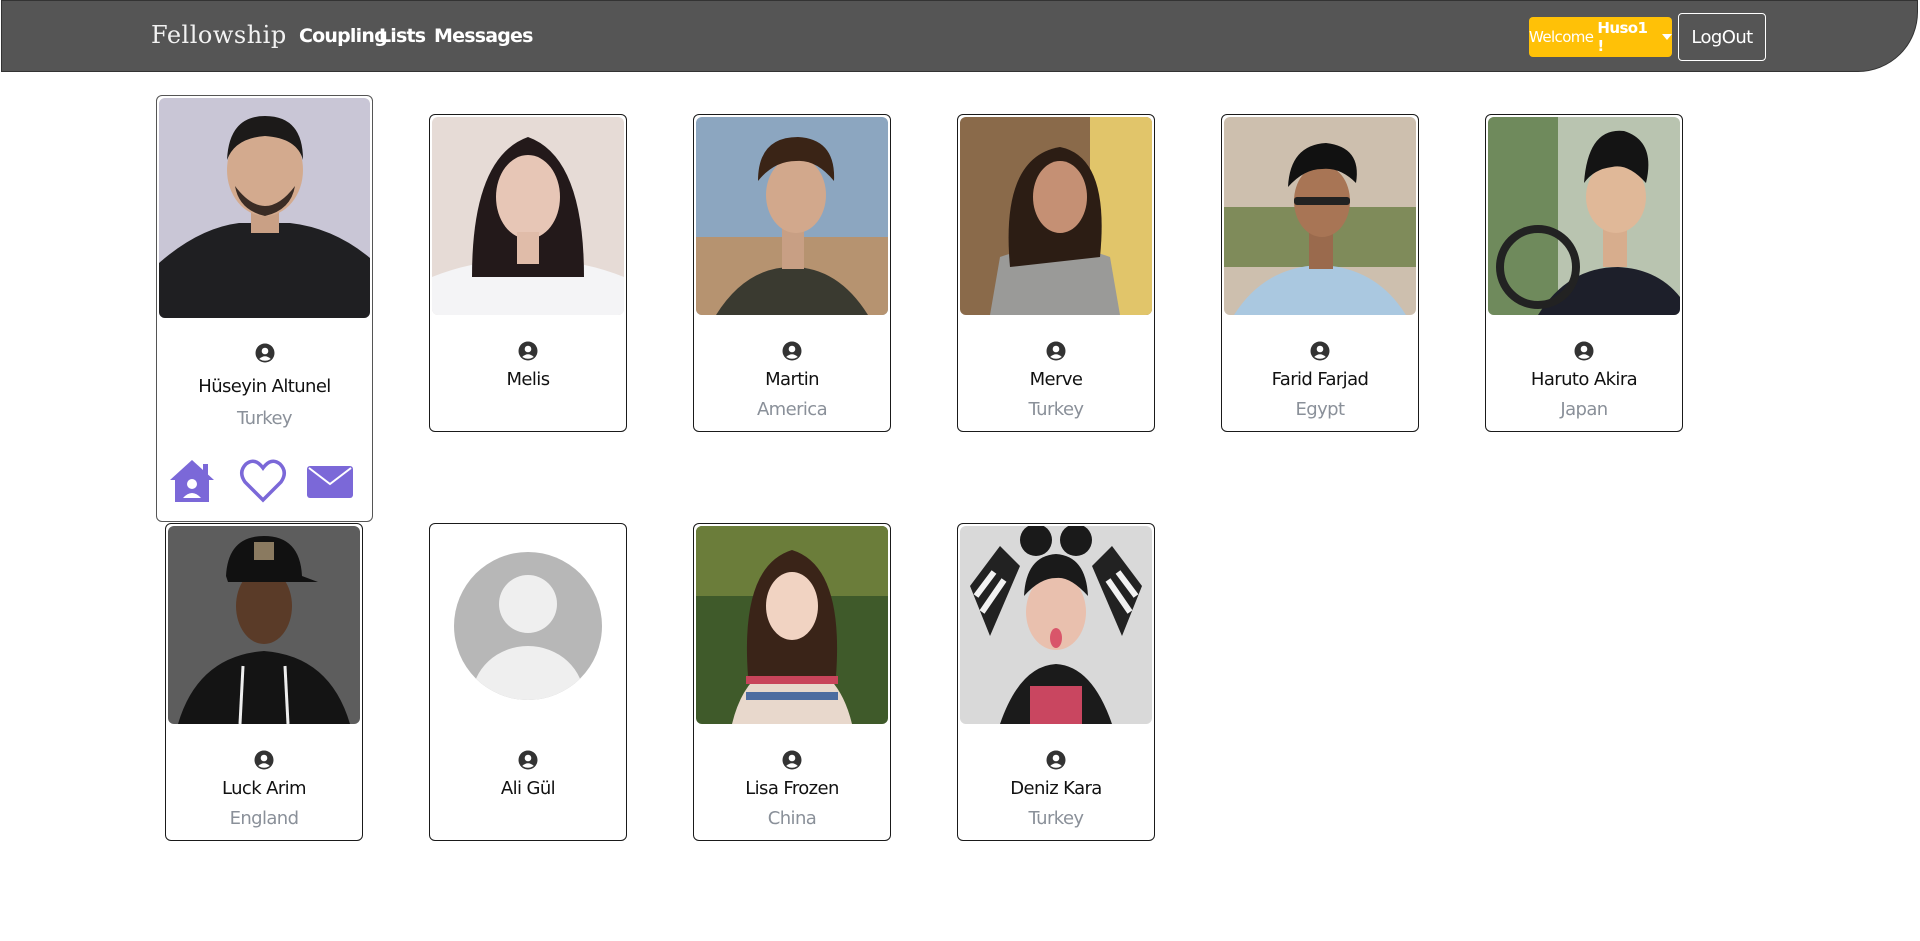 This screenshot has width=1920, height=941. I want to click on profile-country: China, so click(792, 818).